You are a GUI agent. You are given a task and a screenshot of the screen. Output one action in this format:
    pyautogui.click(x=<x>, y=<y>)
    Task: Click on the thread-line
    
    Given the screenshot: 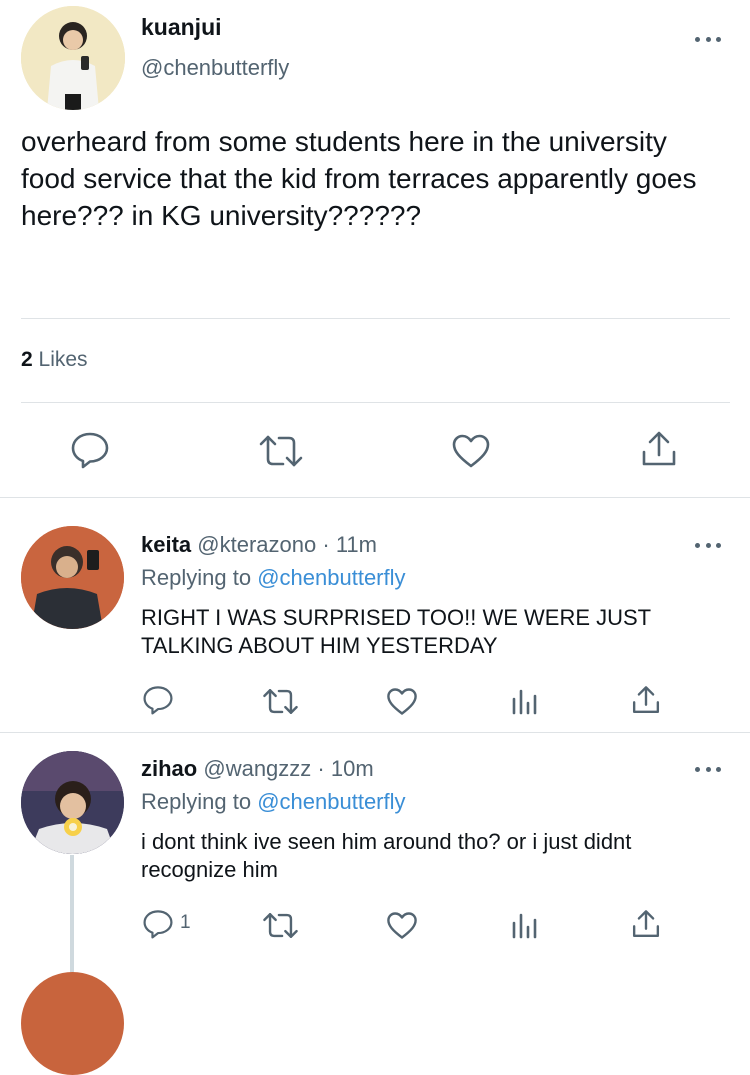 What is the action you would take?
    pyautogui.click(x=72, y=918)
    